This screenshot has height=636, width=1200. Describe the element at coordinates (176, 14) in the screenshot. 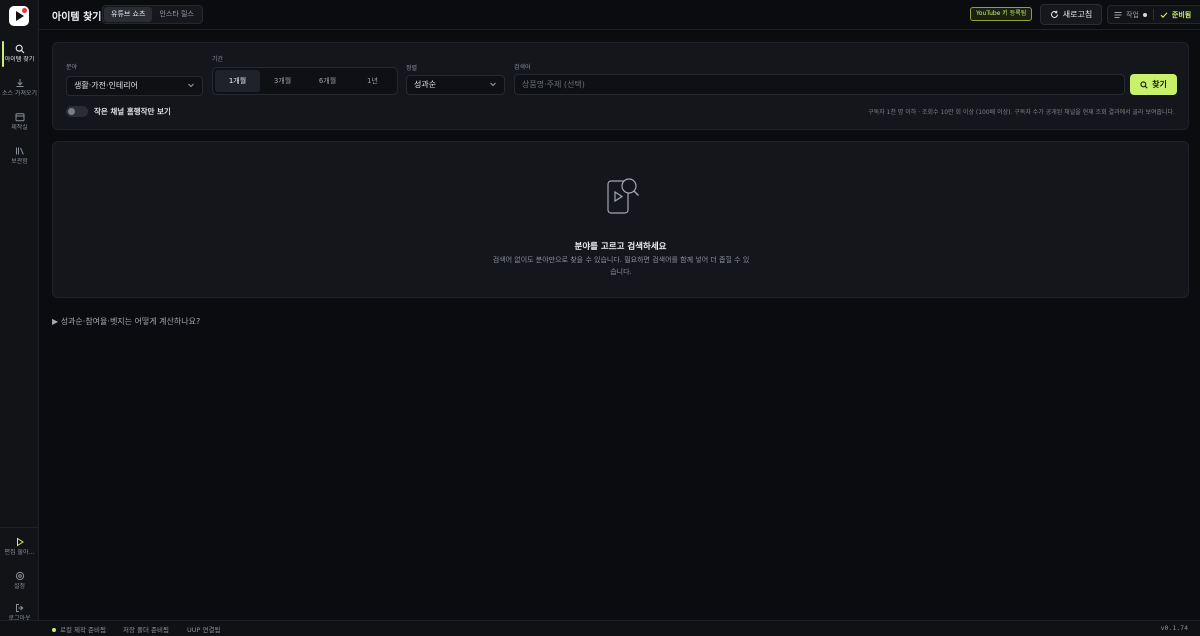

I see `tab-instagram-reels: 인스타 릴스` at that location.